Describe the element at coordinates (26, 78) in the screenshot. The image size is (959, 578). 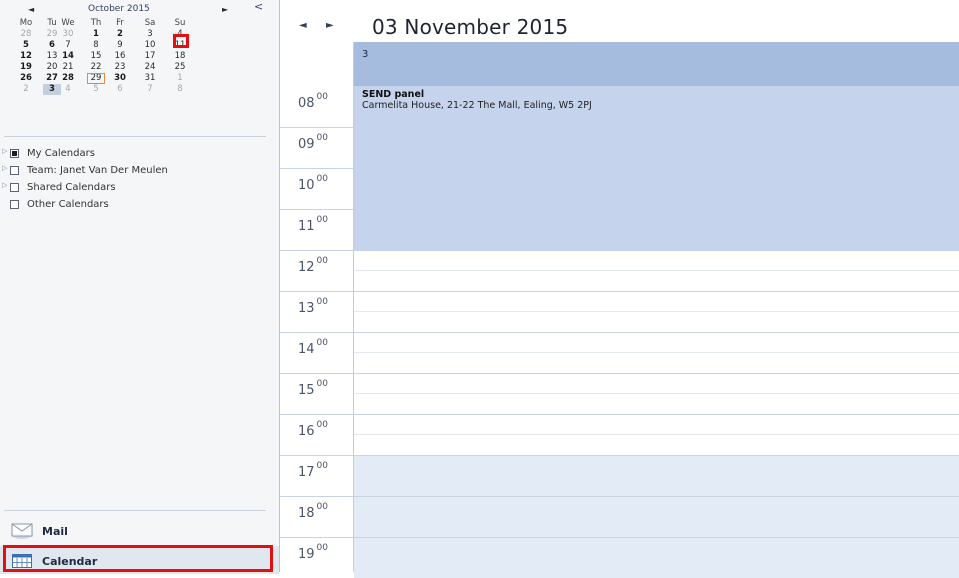
I see `date-cell: 26` at that location.